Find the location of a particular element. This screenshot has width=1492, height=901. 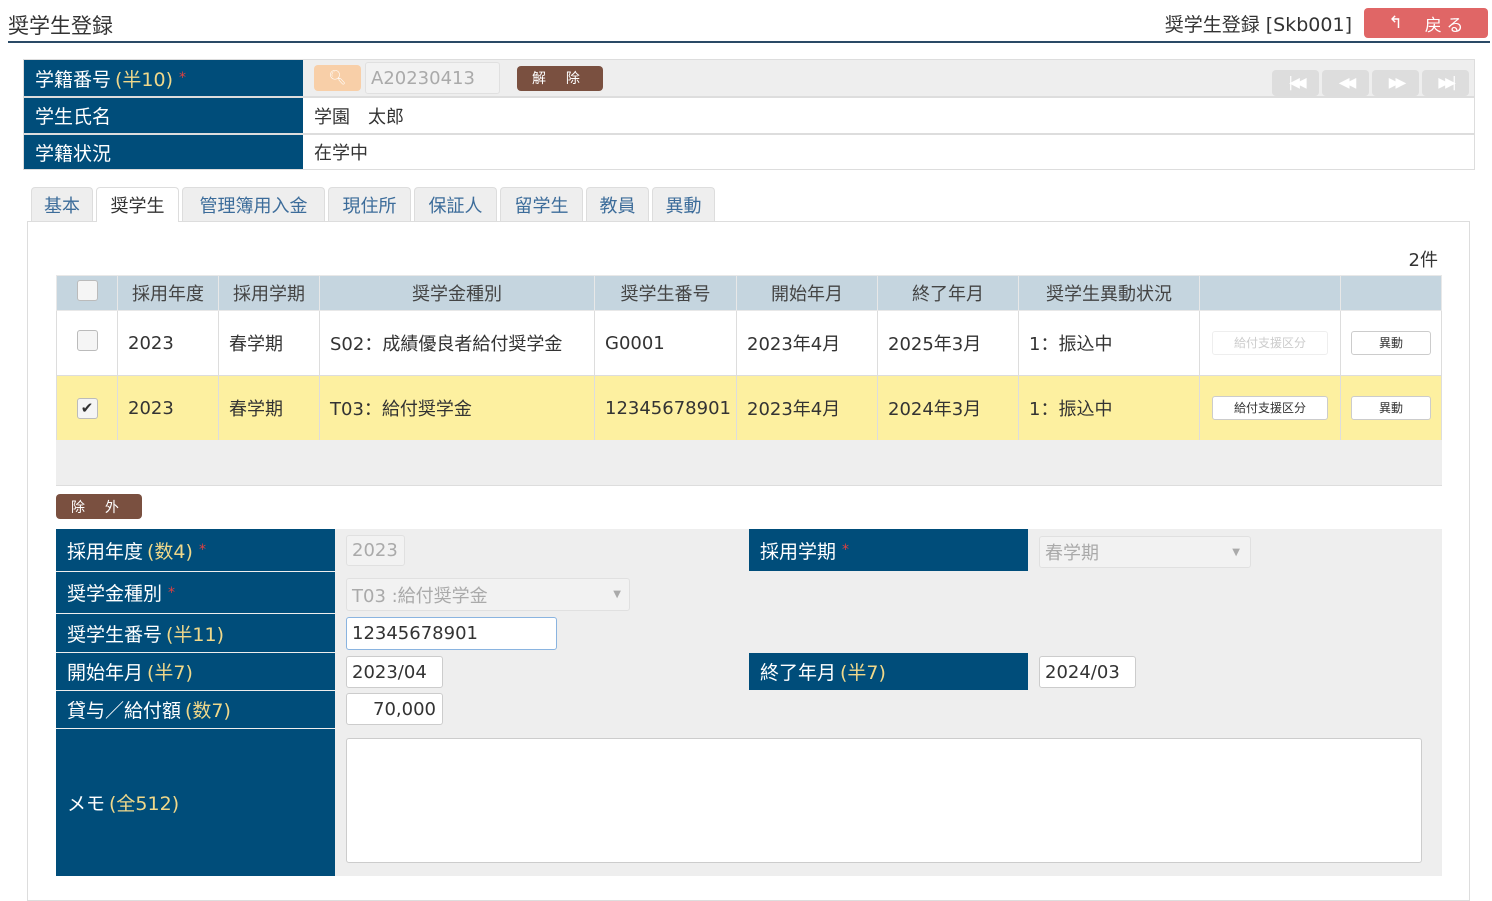

col-type: 奨学金種別 is located at coordinates (457, 293).